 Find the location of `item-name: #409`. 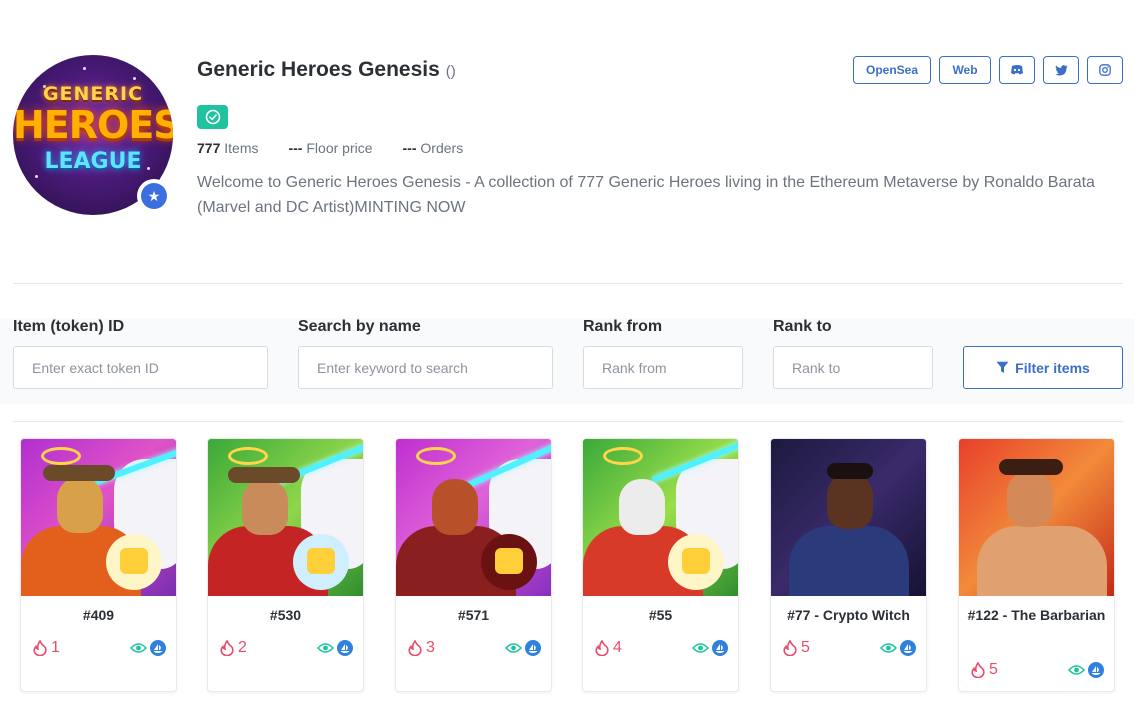

item-name: #409 is located at coordinates (98, 615).